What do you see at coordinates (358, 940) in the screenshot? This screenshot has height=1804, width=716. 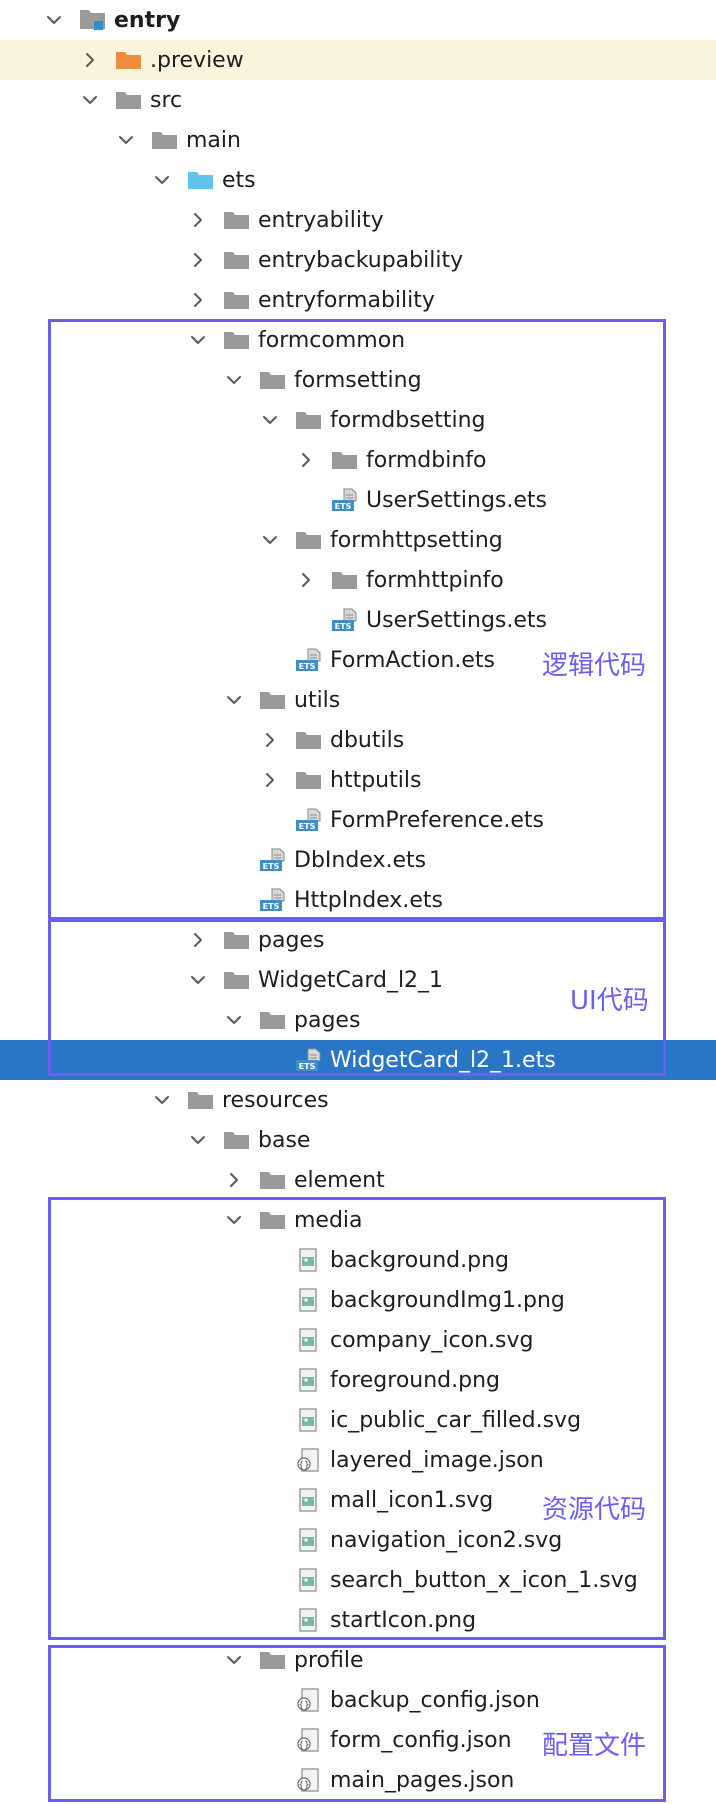 I see `tree-folder-row: pages` at bounding box center [358, 940].